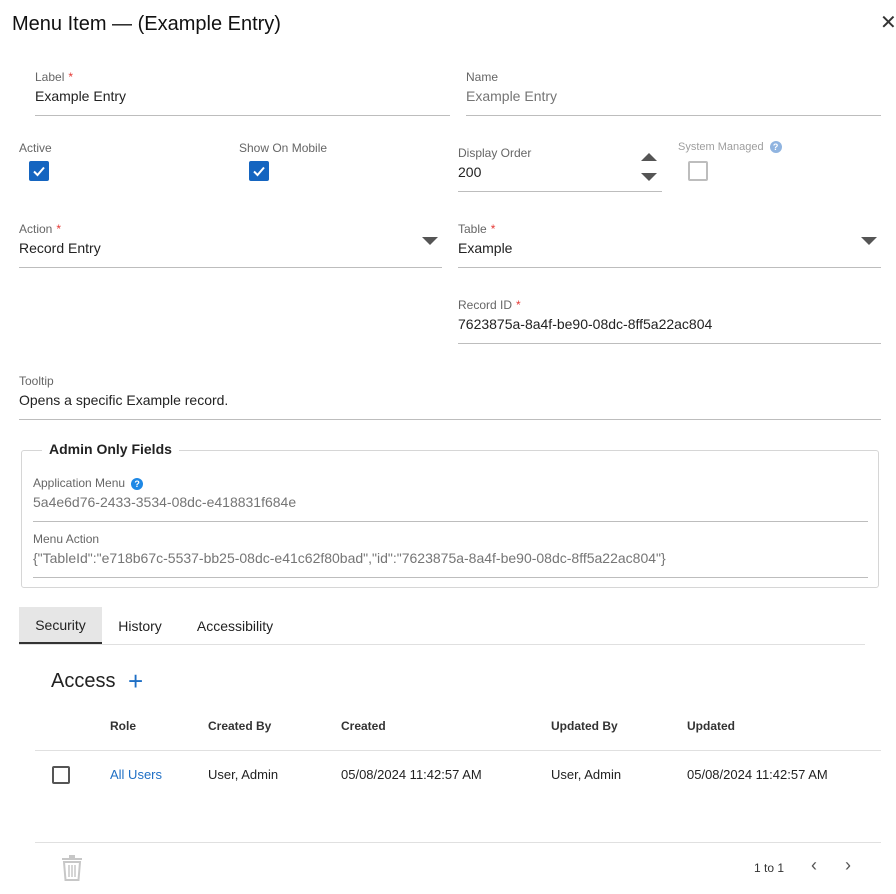 Image resolution: width=896 pixels, height=894 pixels. I want to click on label-input: Example Entry, so click(80, 96).